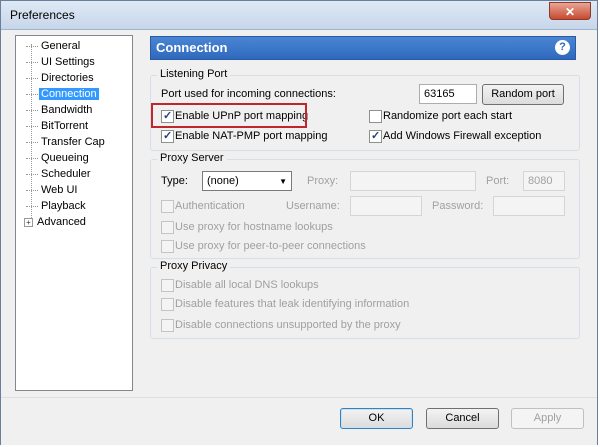 The height and width of the screenshot is (447, 600). I want to click on password-label: Password:, so click(458, 206).